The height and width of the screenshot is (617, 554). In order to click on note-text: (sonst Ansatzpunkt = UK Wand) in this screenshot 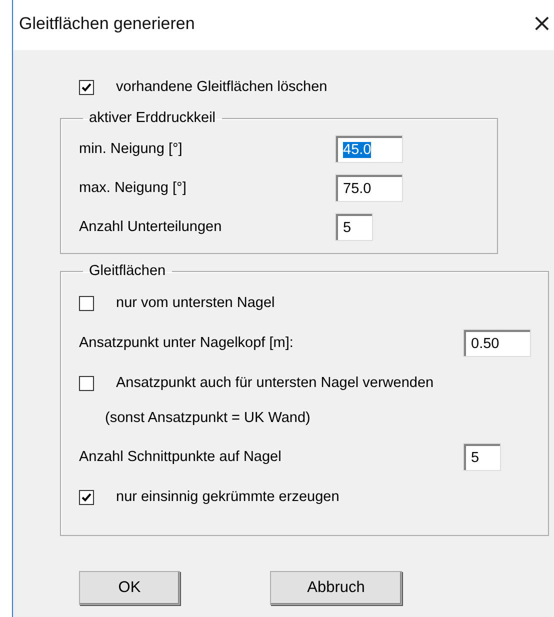, I will do `click(207, 418)`.